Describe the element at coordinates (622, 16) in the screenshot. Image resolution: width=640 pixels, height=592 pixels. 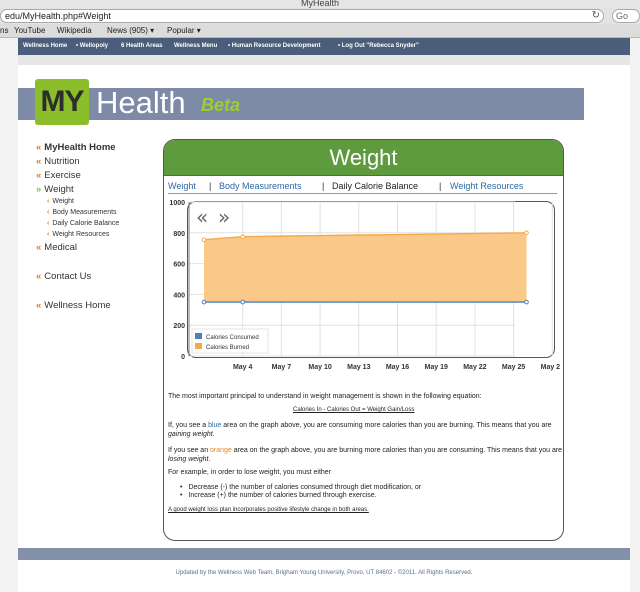
I see `browser-search-label: Go` at that location.